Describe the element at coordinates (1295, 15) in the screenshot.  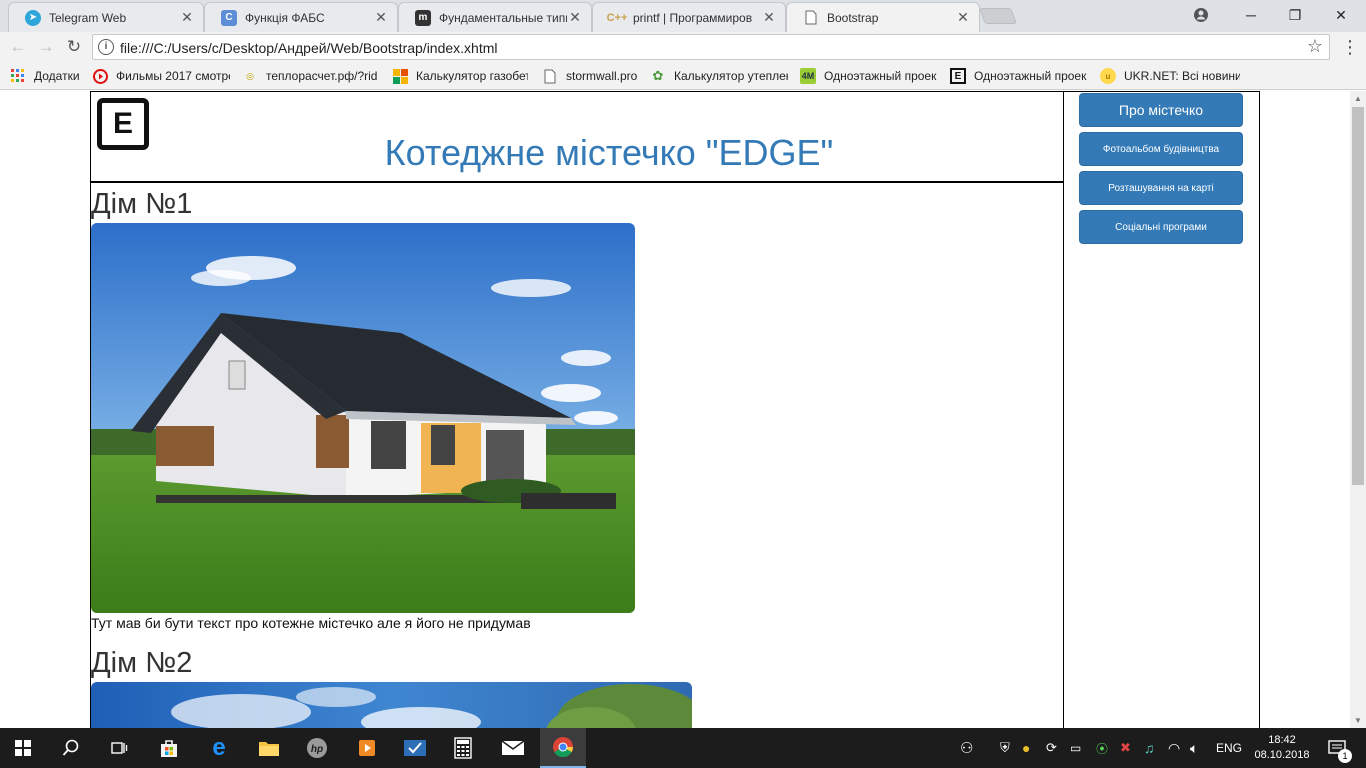
I see `restore-button: ❐` at that location.